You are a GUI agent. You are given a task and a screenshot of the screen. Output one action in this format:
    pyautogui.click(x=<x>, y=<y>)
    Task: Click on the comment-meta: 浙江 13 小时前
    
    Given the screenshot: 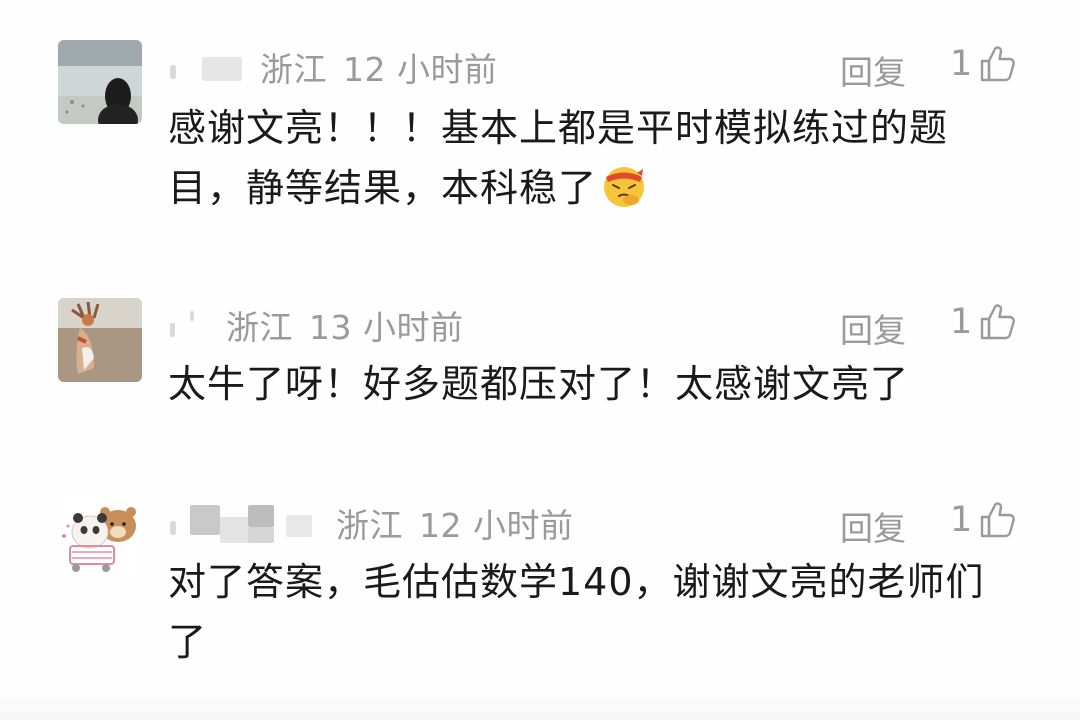 What is the action you would take?
    pyautogui.click(x=315, y=325)
    